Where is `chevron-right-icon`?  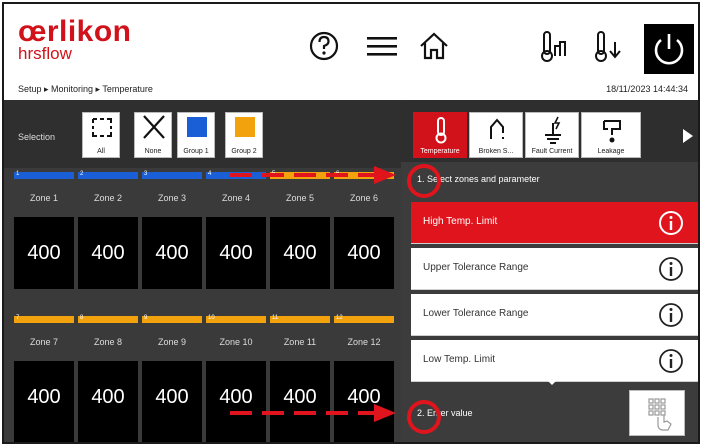
chevron-right-icon is located at coordinates (688, 136).